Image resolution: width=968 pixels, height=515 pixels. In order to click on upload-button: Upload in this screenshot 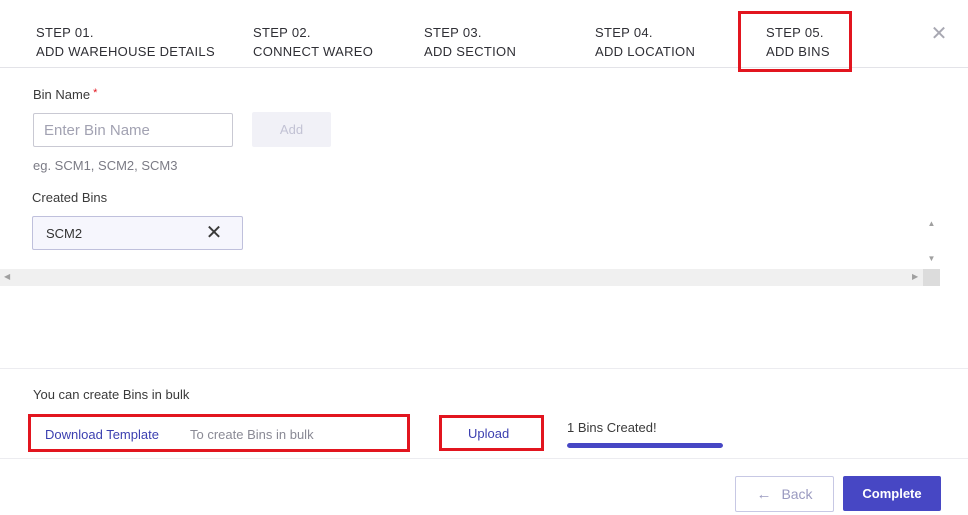, I will do `click(488, 433)`.